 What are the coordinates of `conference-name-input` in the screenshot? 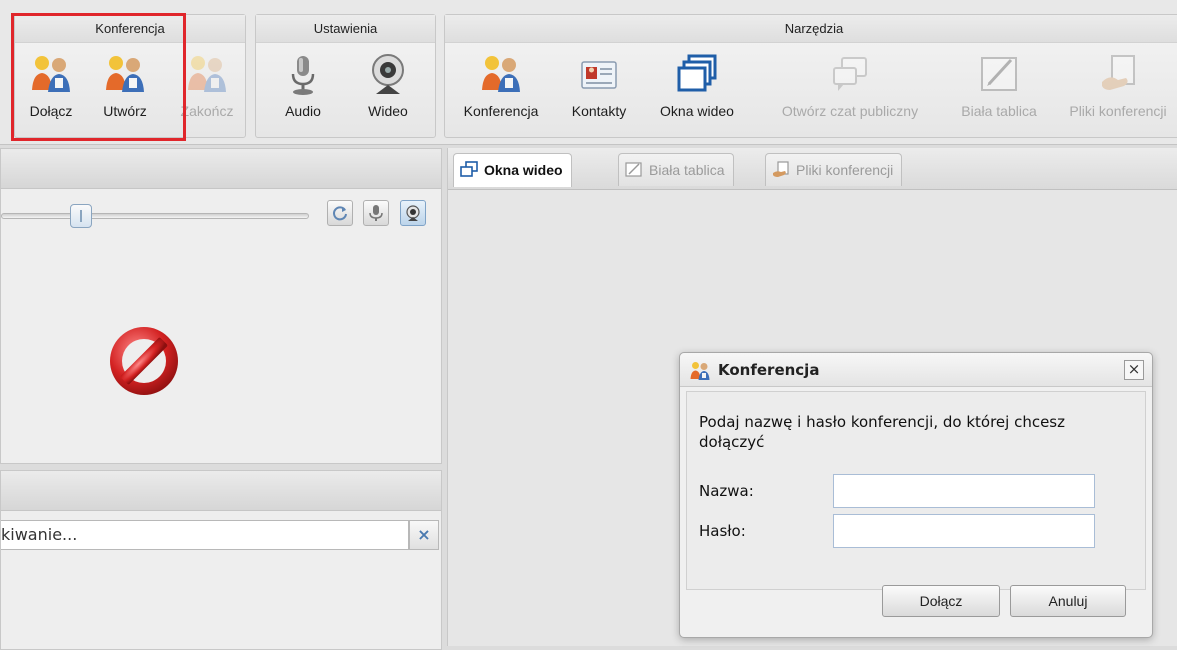 It's located at (964, 491).